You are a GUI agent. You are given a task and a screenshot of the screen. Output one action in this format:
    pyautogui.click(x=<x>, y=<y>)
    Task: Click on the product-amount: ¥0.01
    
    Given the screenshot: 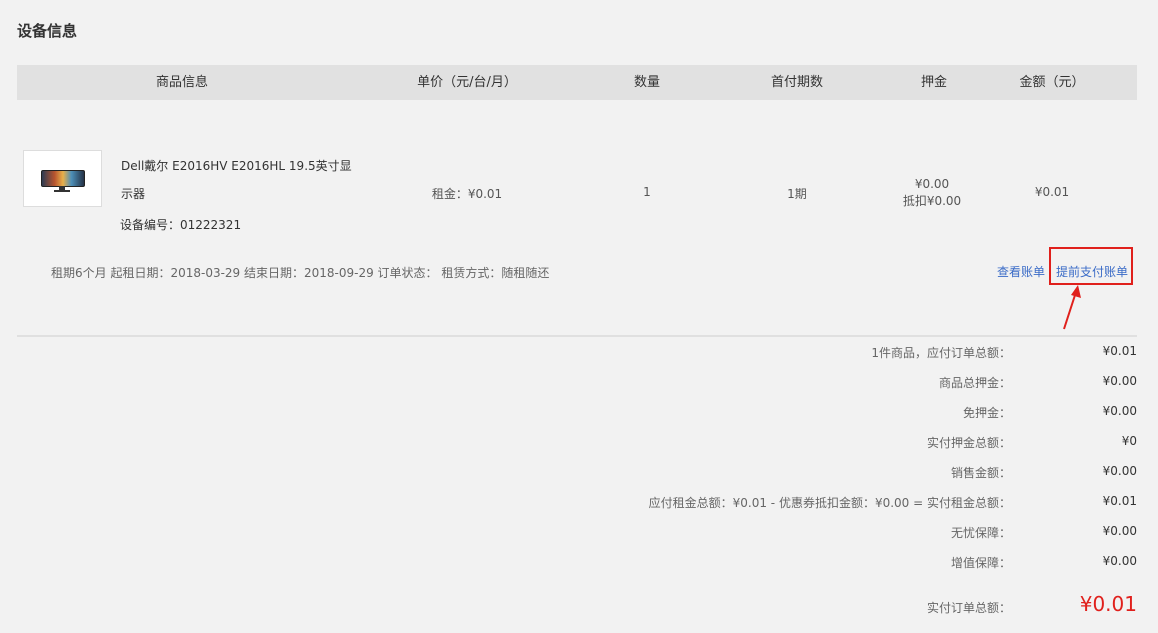 What is the action you would take?
    pyautogui.click(x=1052, y=192)
    